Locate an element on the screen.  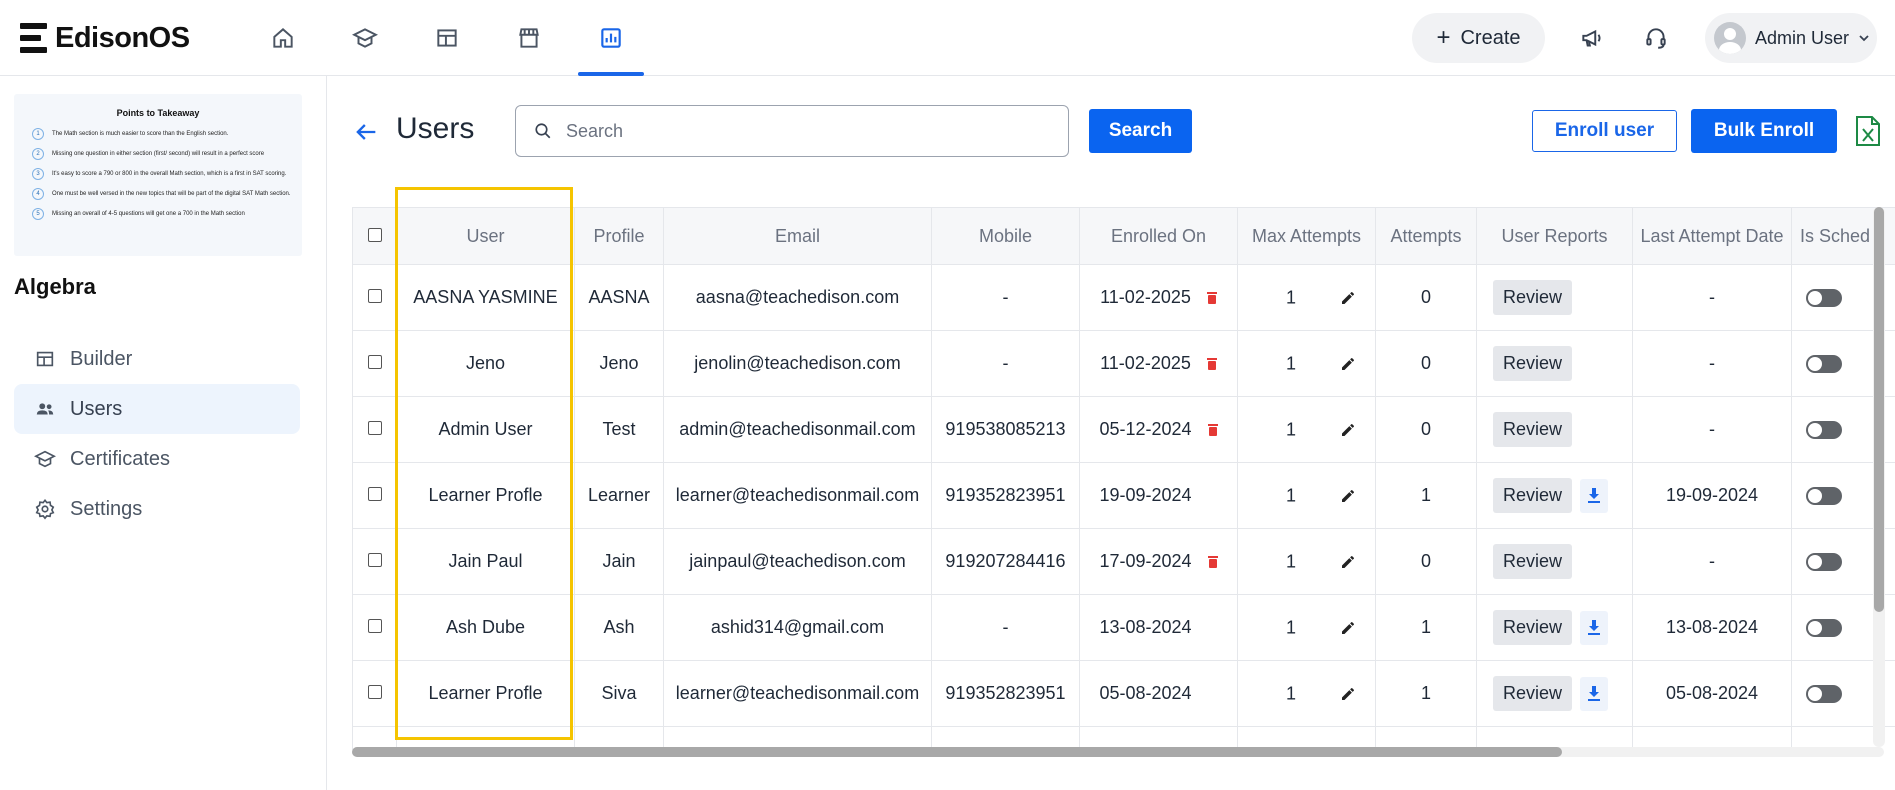
courses-icon is located at coordinates (365, 38).